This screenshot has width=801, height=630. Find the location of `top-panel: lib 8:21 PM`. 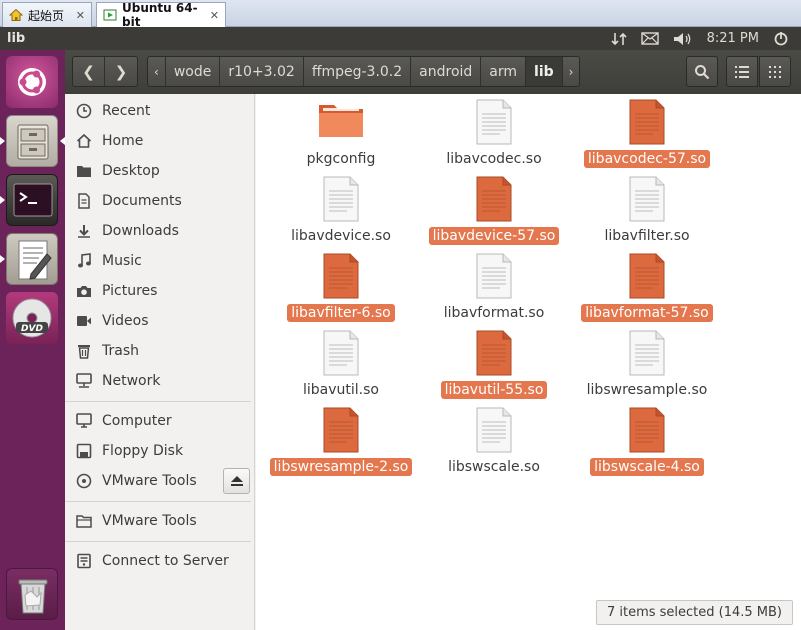

top-panel: lib 8:21 PM is located at coordinates (400, 38).